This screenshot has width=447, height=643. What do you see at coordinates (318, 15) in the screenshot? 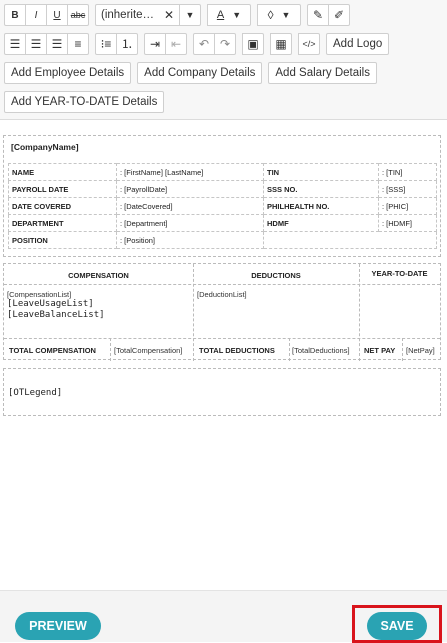
I see `brush-button: ✎` at bounding box center [318, 15].